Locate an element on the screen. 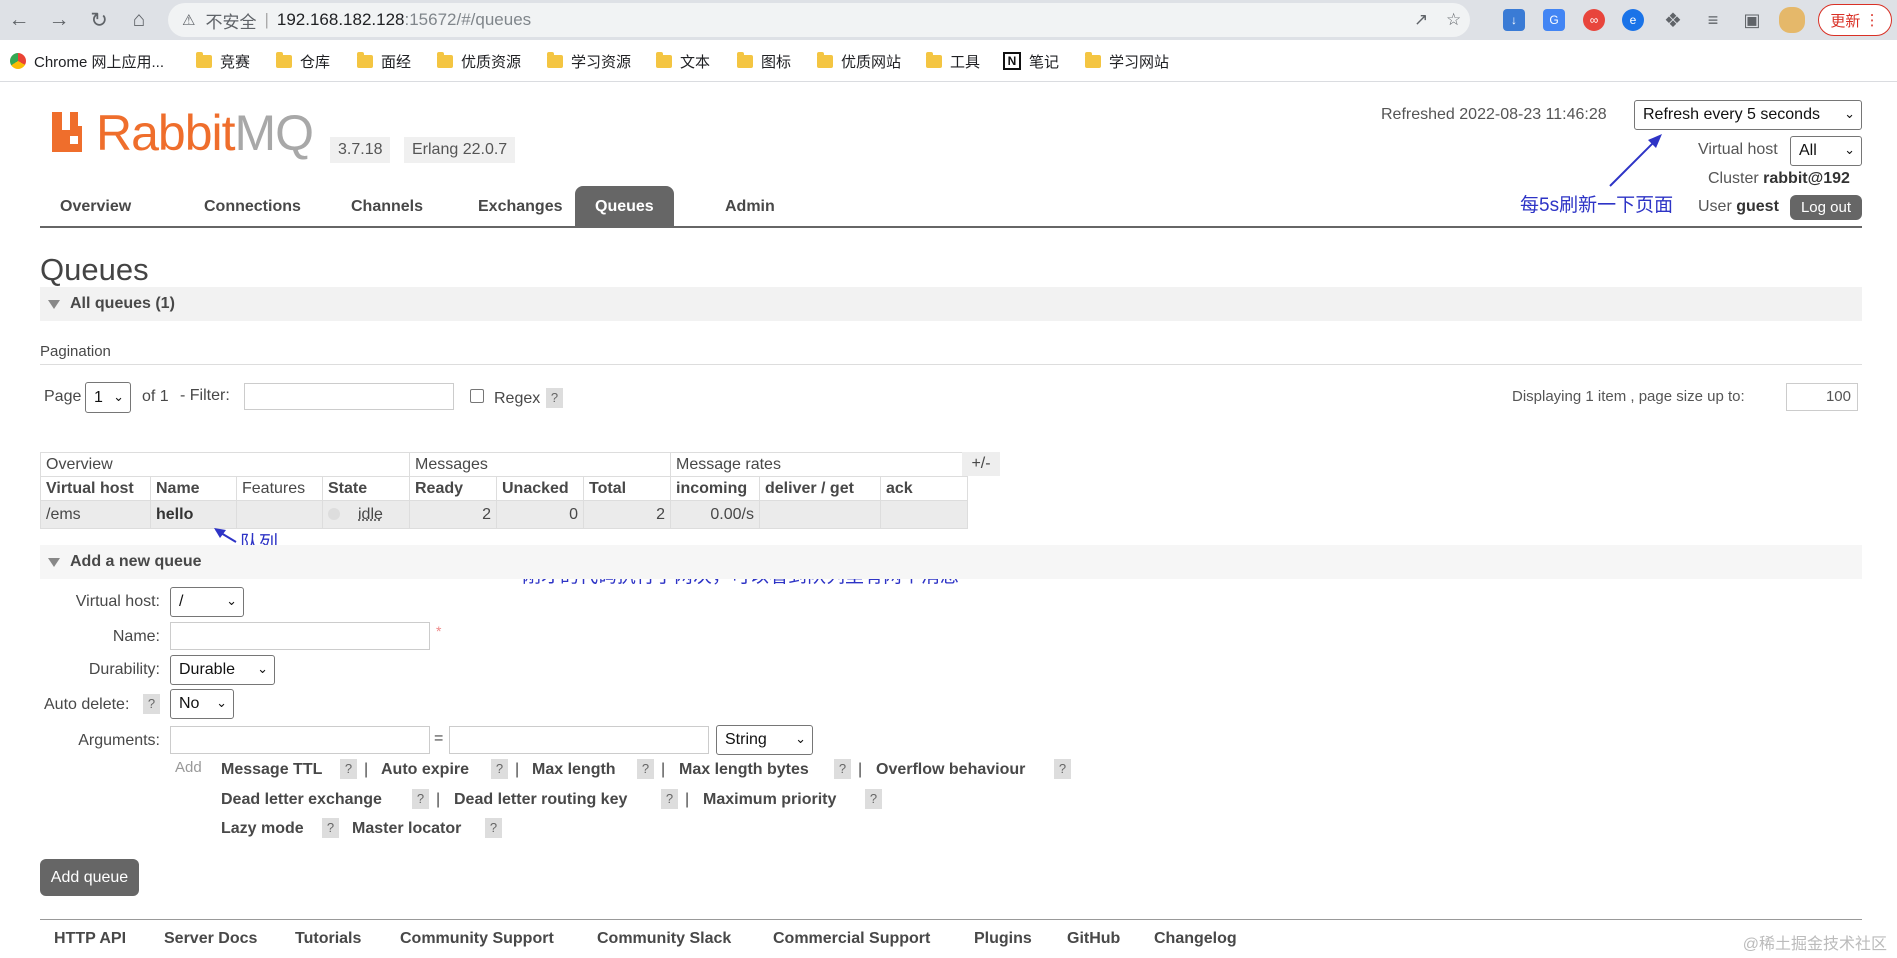  footer-link-http-api: HTTP API is located at coordinates (90, 939).